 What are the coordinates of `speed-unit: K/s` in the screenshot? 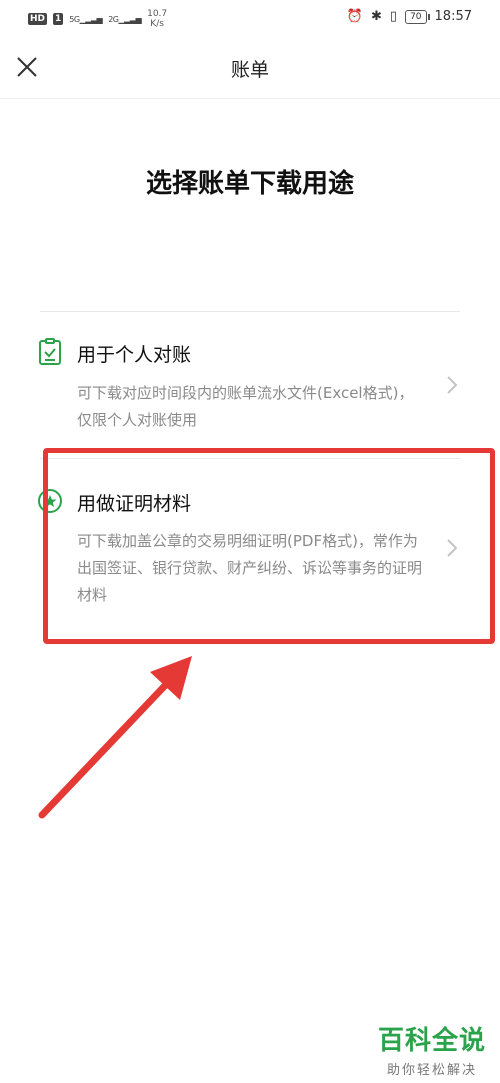 It's located at (157, 24).